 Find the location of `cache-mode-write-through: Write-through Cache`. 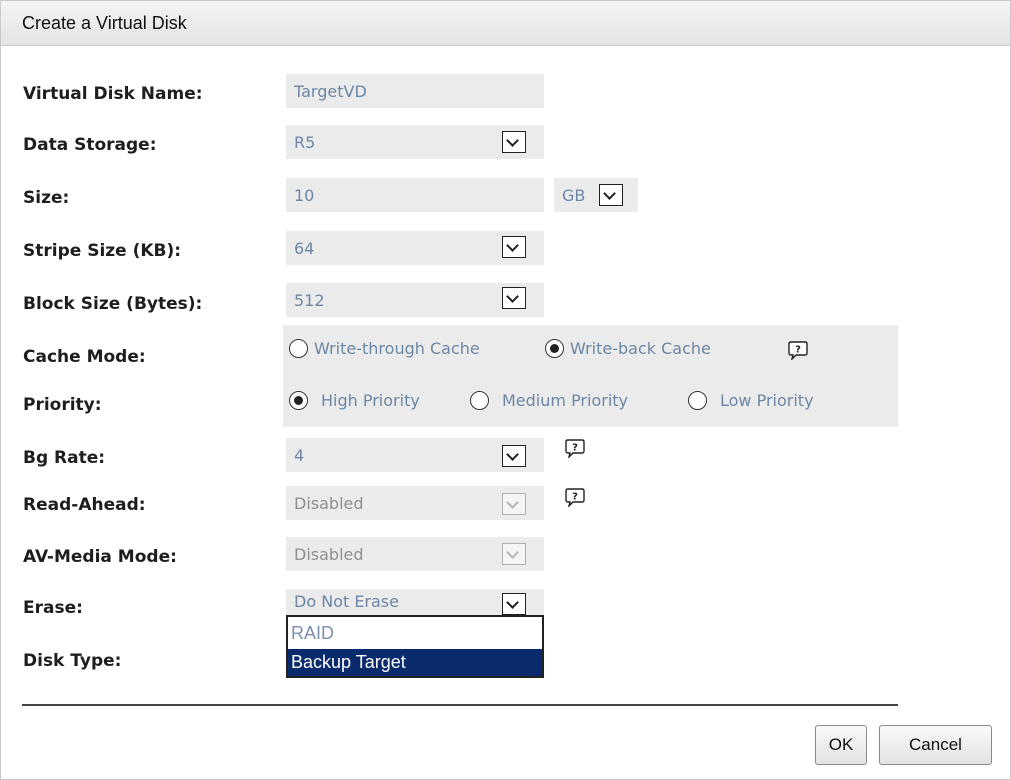

cache-mode-write-through: Write-through Cache is located at coordinates (384, 348).